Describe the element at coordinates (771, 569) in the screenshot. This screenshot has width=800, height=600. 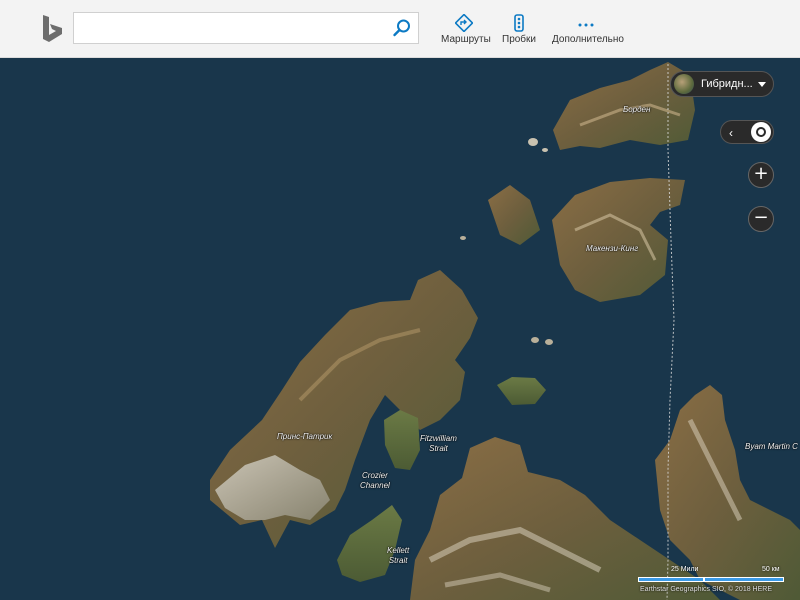
I see `scale-km-label: 50 км` at that location.